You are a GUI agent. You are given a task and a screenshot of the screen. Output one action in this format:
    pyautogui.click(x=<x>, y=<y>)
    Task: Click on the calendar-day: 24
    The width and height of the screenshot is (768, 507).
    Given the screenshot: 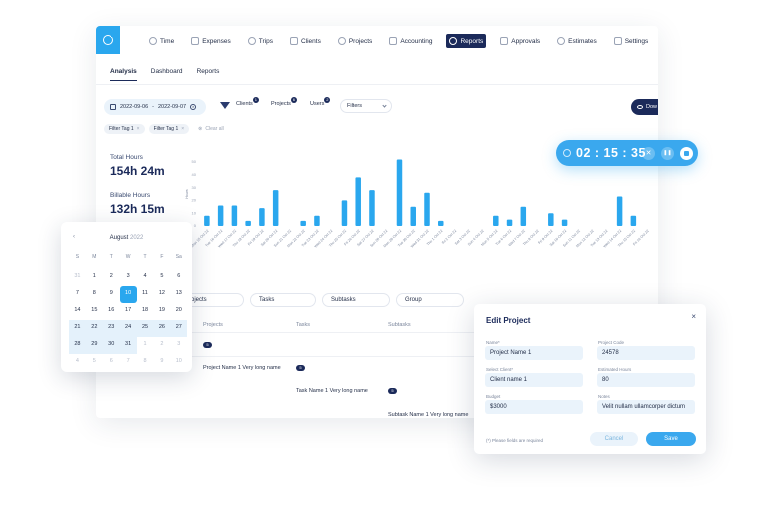 What is the action you would take?
    pyautogui.click(x=128, y=328)
    